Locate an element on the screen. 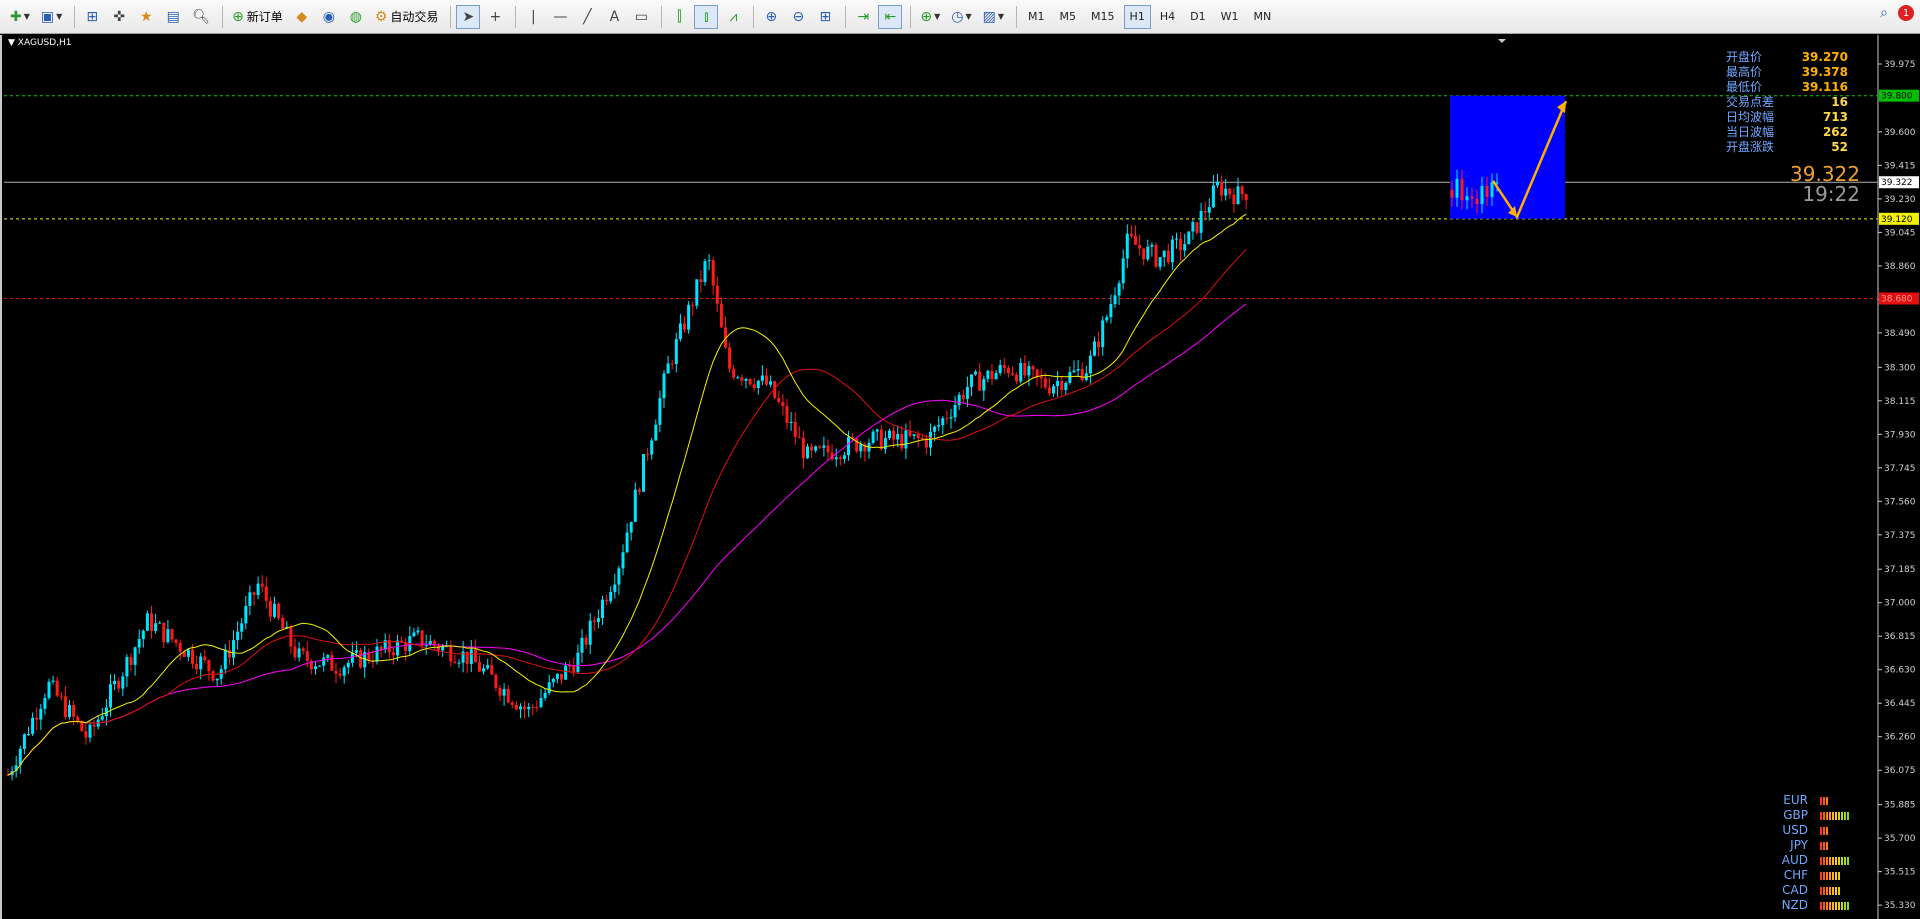  cursor-tool-button: ➤ is located at coordinates (468, 16).